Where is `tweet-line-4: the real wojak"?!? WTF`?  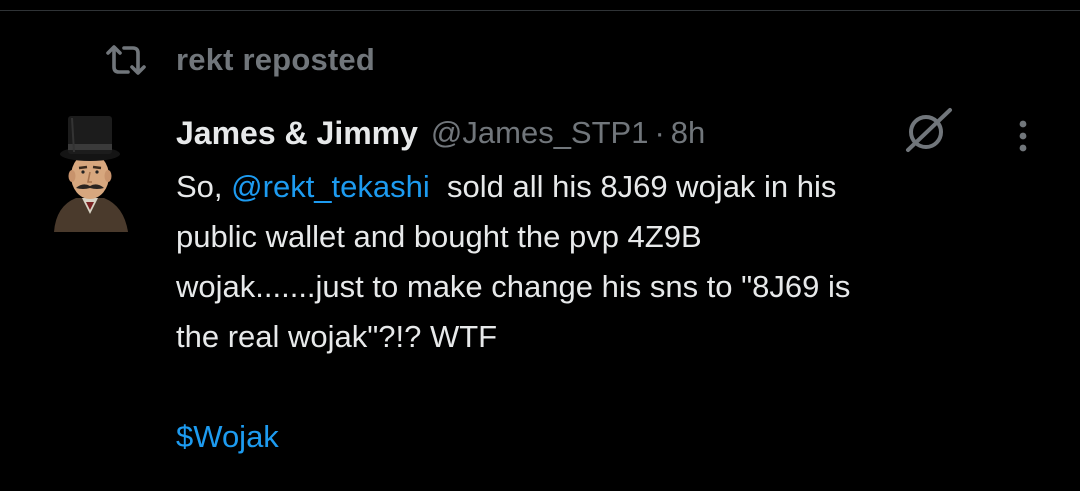 tweet-line-4: the real wojak"?!? WTF is located at coordinates (337, 336).